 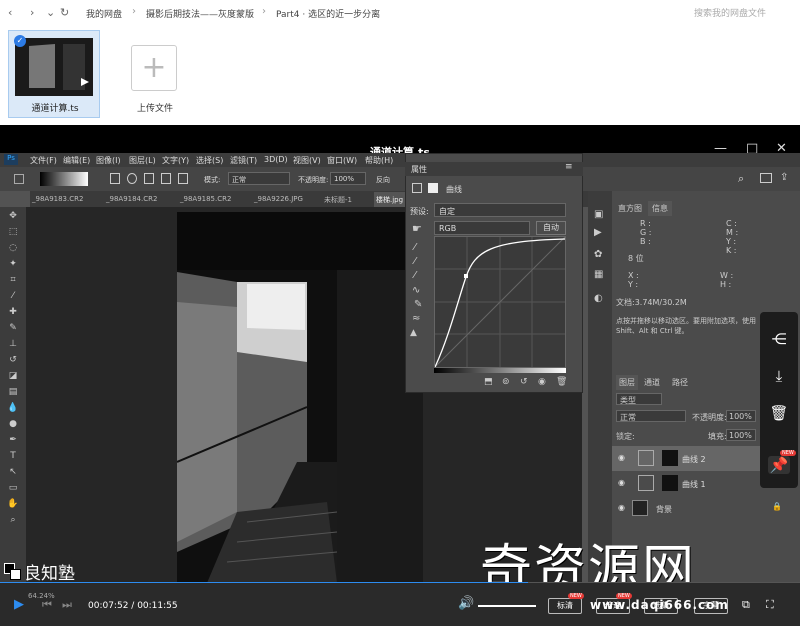 What do you see at coordinates (131, 199) in the screenshot?
I see `doc-tab-2: _98A9184.CR2` at bounding box center [131, 199].